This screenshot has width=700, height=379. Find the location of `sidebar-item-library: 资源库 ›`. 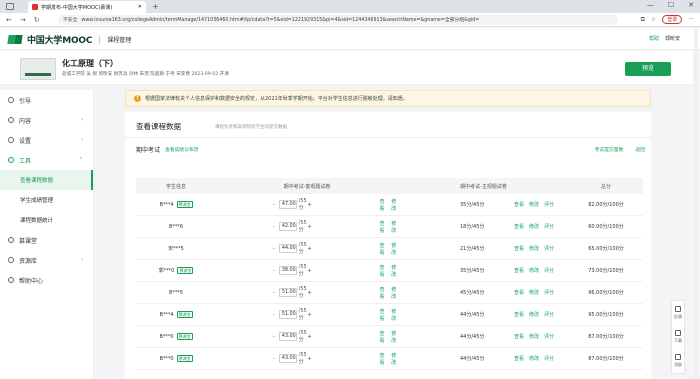

sidebar-item-library: 资源库 › is located at coordinates (46, 260).